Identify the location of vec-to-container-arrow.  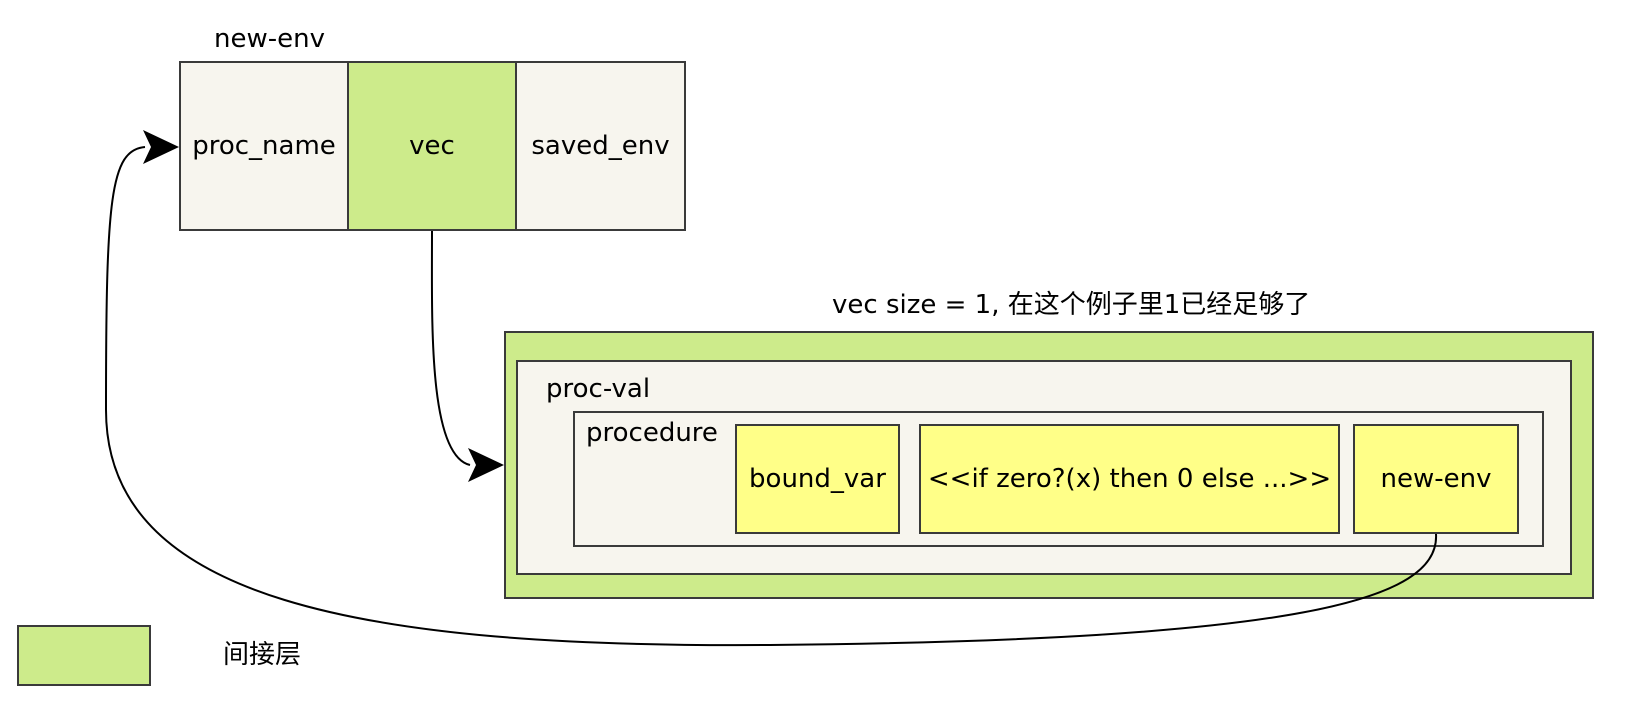
(450, 348).